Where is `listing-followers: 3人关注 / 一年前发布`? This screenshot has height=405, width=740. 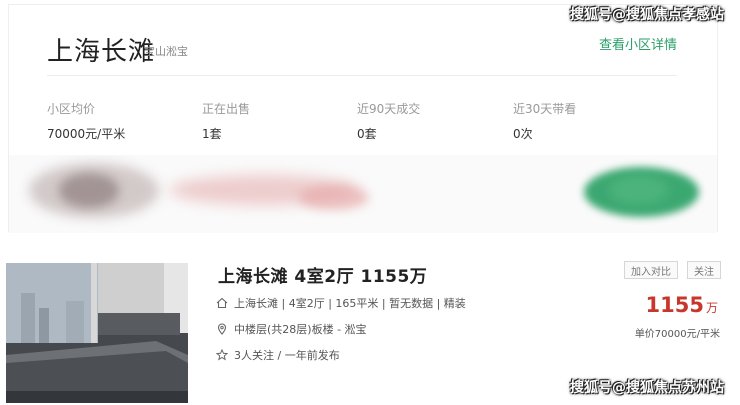
listing-followers: 3人关注 / 一年前发布 is located at coordinates (287, 355).